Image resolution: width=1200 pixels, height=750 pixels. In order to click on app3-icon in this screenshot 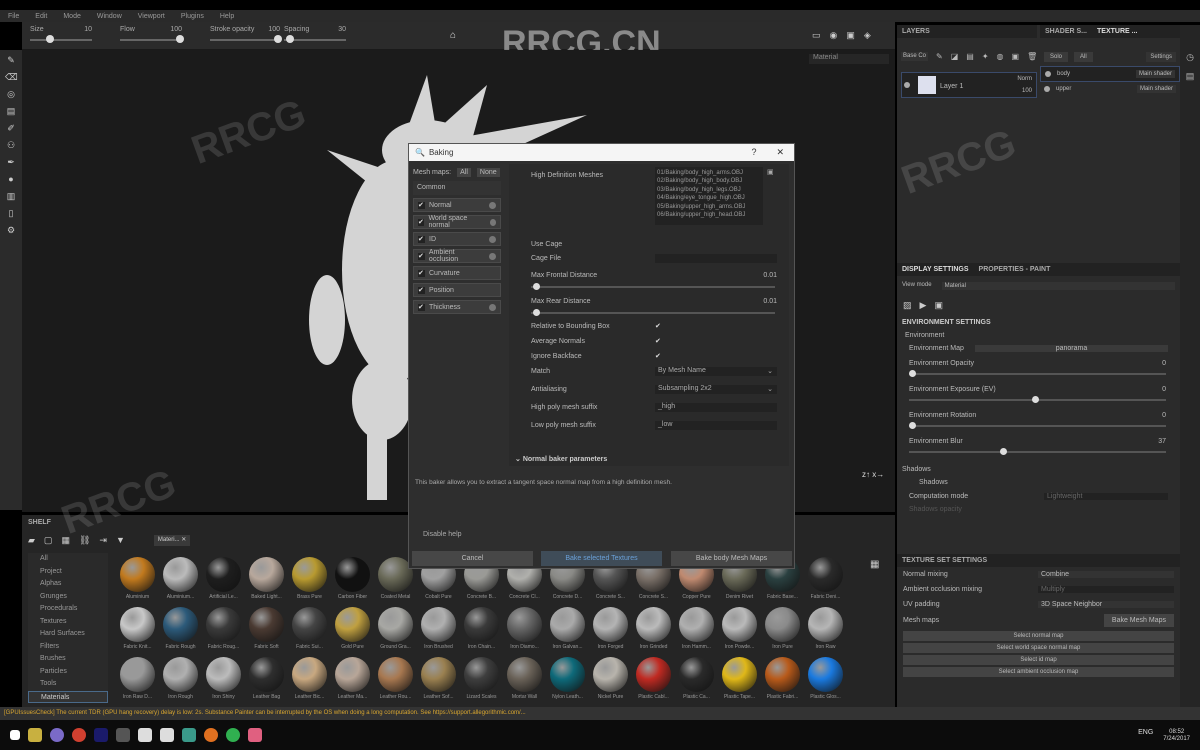, I will do `click(167, 735)`.